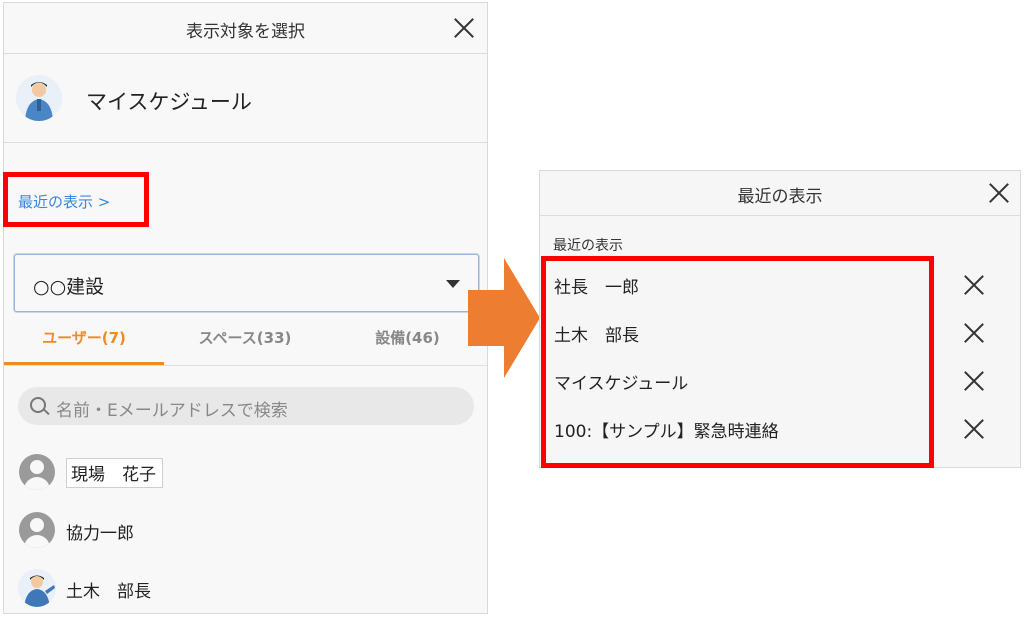 This screenshot has width=1024, height=618. I want to click on panel-header: 表示対象を選択, so click(245, 28).